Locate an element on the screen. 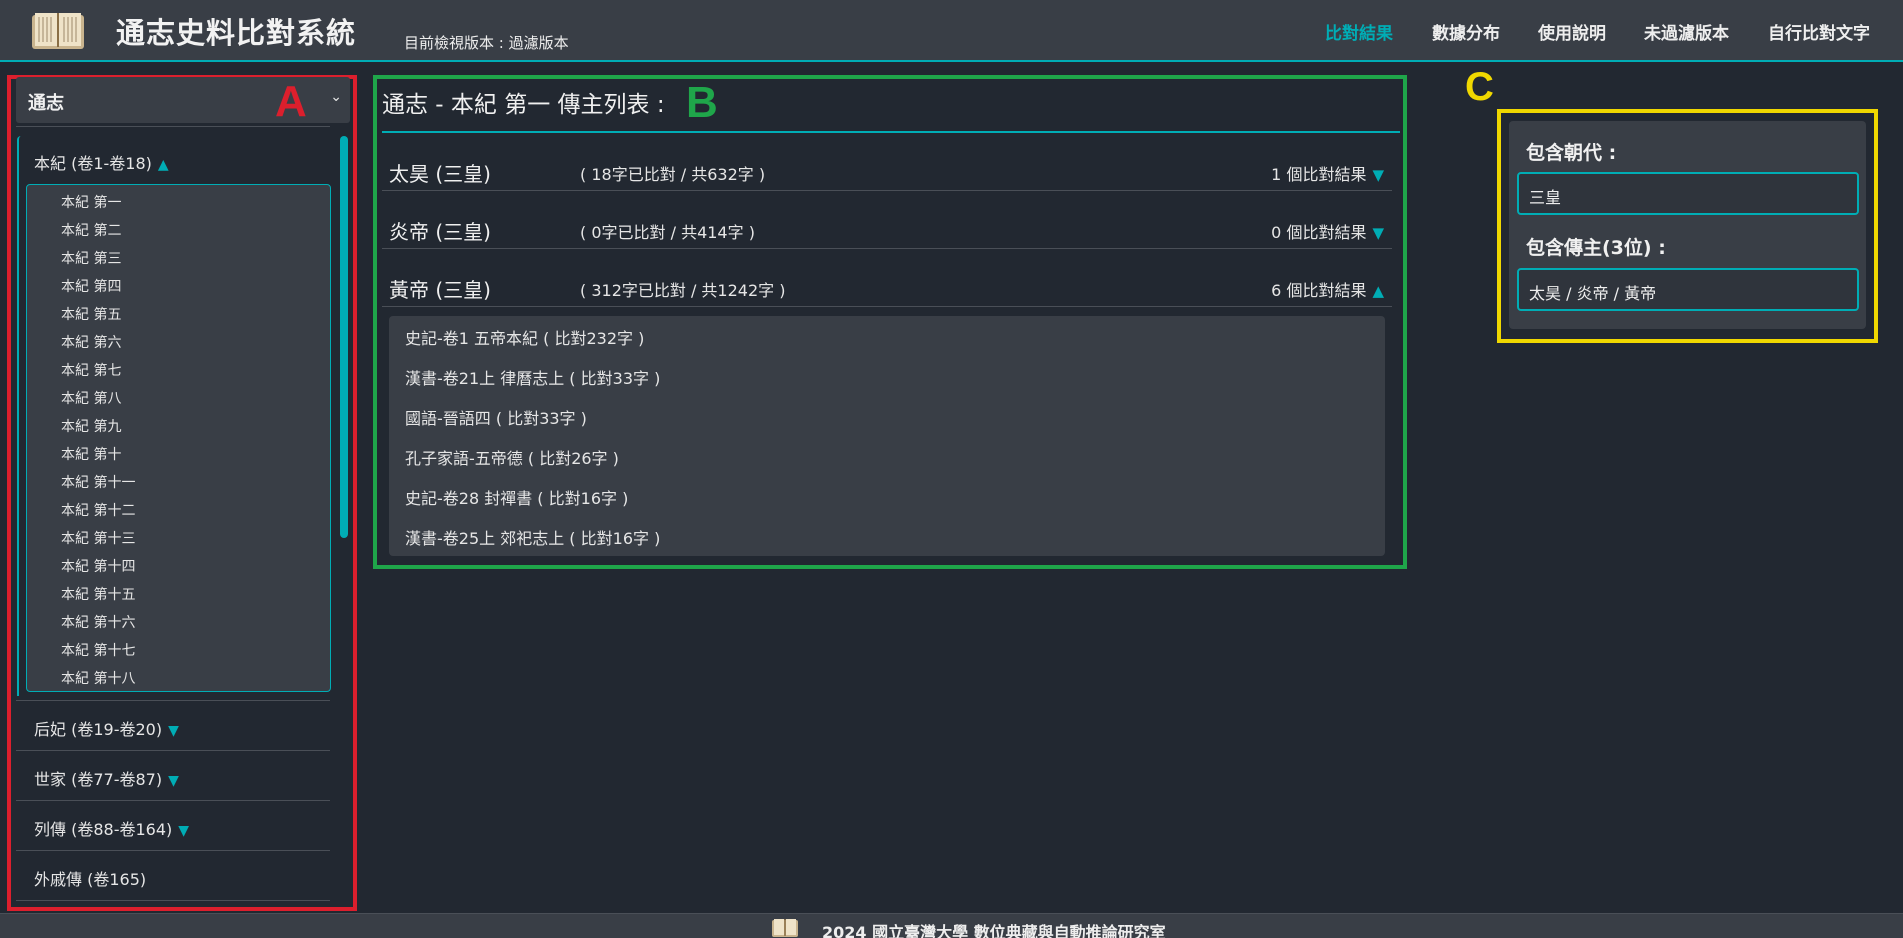 The height and width of the screenshot is (938, 1903). chapter-item: 本紀 第九 is located at coordinates (91, 426).